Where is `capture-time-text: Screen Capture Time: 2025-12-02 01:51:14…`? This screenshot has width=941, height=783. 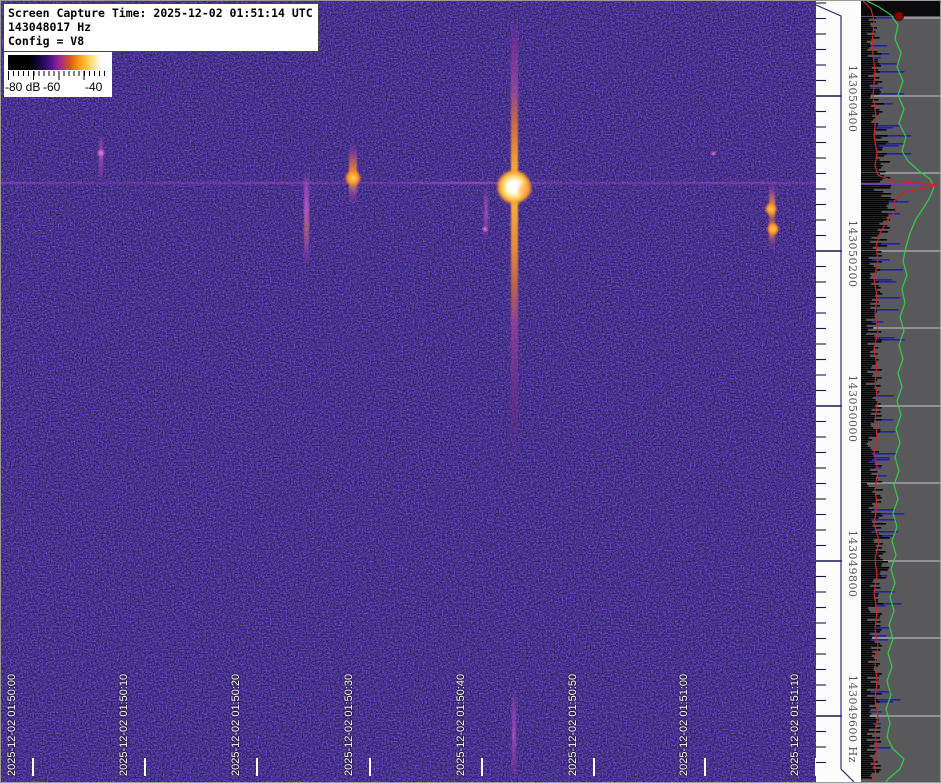 capture-time-text: Screen Capture Time: 2025-12-02 01:51:14… is located at coordinates (160, 13).